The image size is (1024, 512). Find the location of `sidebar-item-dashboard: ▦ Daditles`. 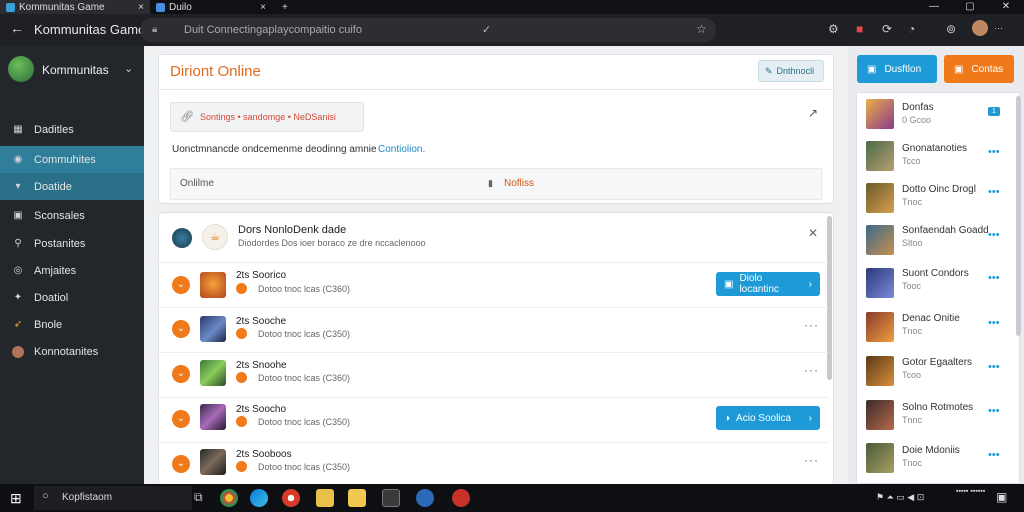

sidebar-item-dashboard: ▦ Daditles is located at coordinates (72, 129).